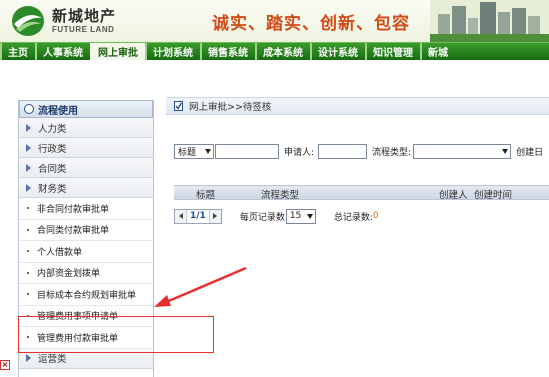 This screenshot has height=377, width=549. I want to click on nav-item-cost-system: 成本系统, so click(282, 51).